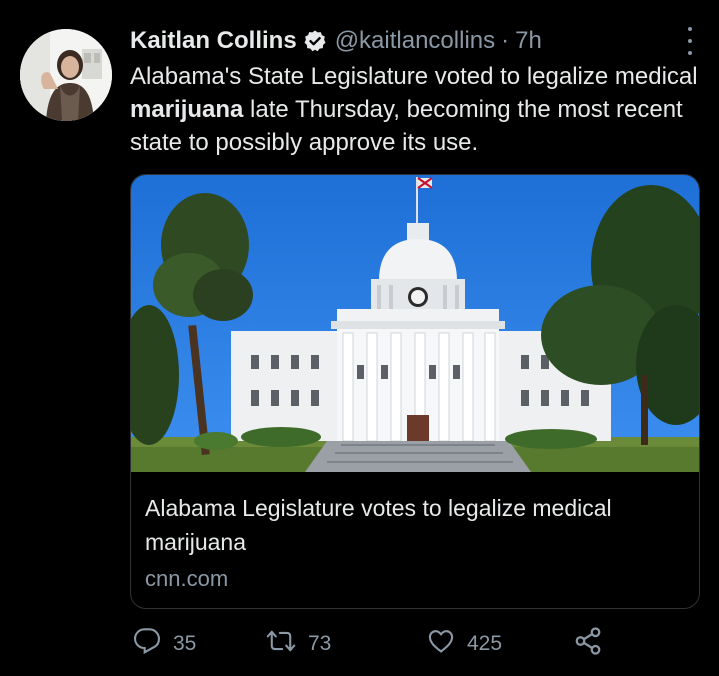  Describe the element at coordinates (315, 41) in the screenshot. I see `verified-badge-icon` at that location.